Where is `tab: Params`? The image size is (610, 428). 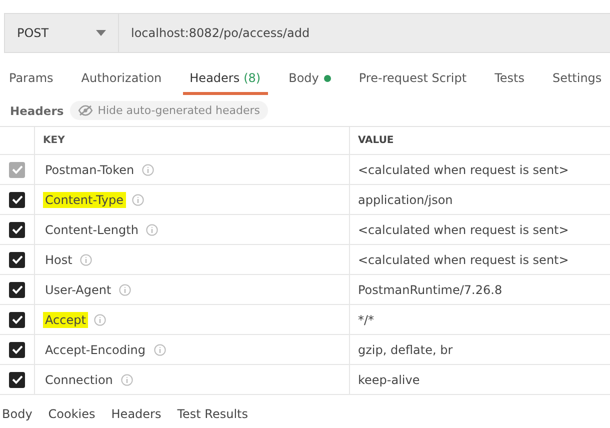 tab: Params is located at coordinates (31, 79).